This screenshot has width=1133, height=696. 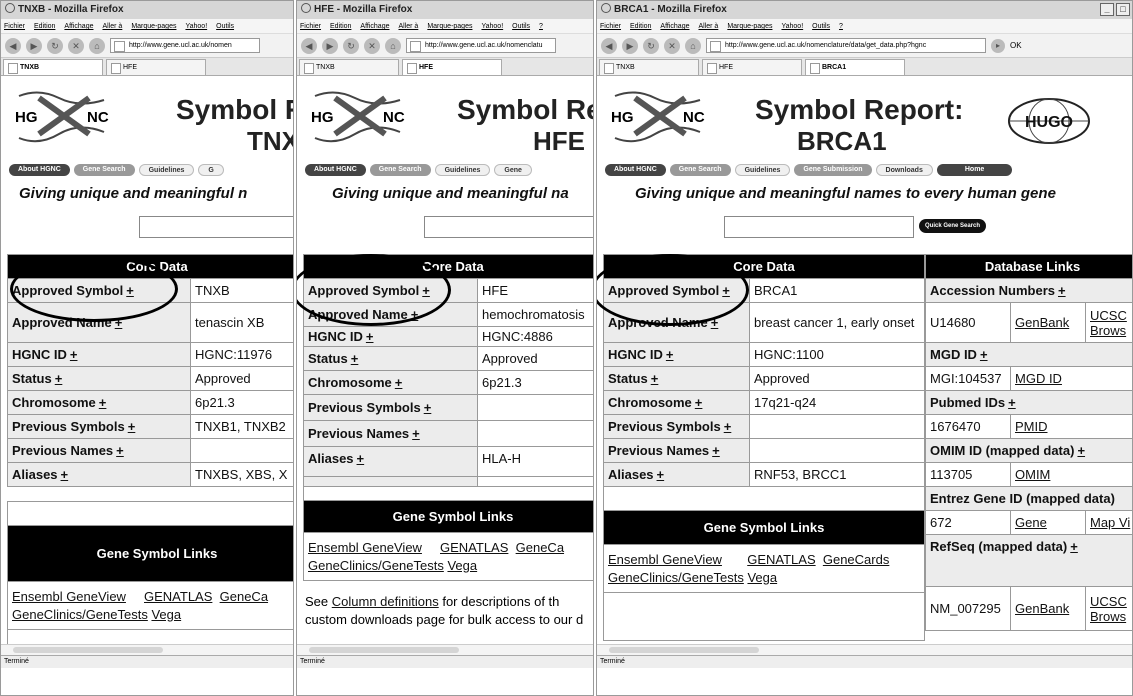 I want to click on column-definitions-link: Column definitions, so click(x=385, y=601).